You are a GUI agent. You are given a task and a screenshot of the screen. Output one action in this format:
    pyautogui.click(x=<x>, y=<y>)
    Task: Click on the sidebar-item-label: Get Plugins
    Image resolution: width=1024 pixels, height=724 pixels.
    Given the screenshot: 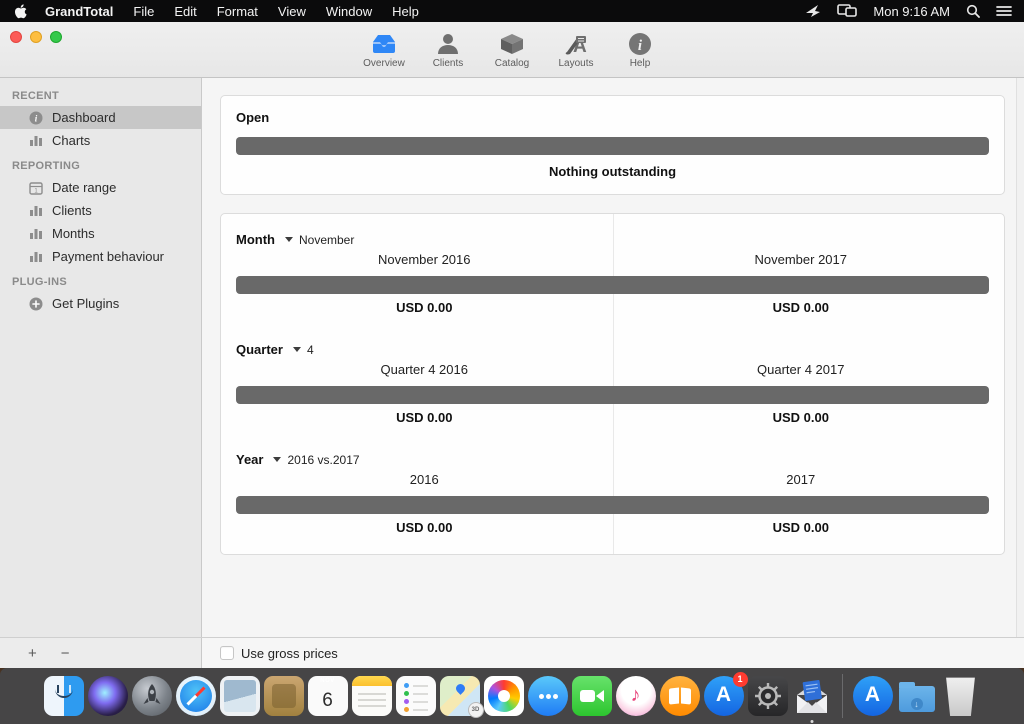 What is the action you would take?
    pyautogui.click(x=86, y=303)
    